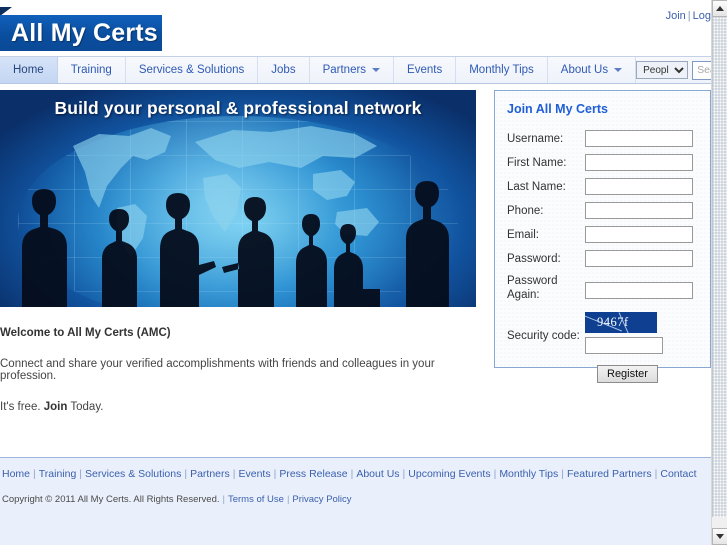  I want to click on nav-item-partners: Partners, so click(352, 70).